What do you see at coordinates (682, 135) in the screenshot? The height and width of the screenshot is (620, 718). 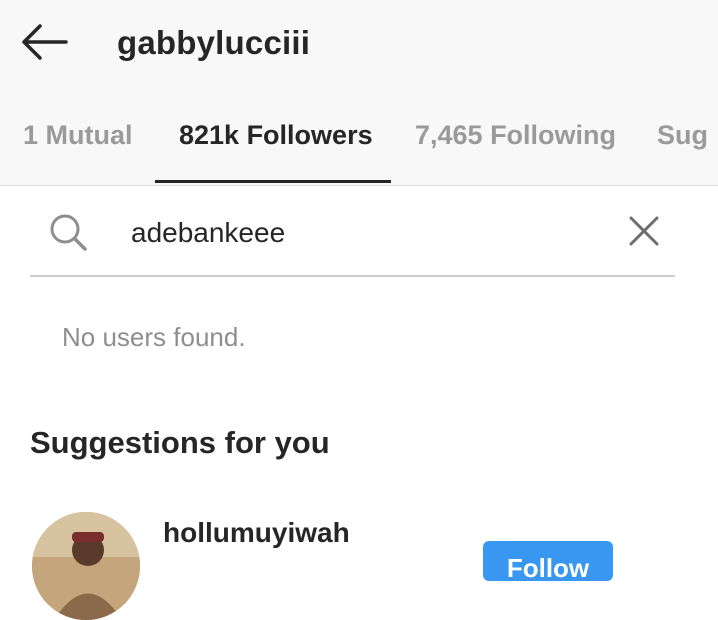 I see `tab-suggested: Sug` at bounding box center [682, 135].